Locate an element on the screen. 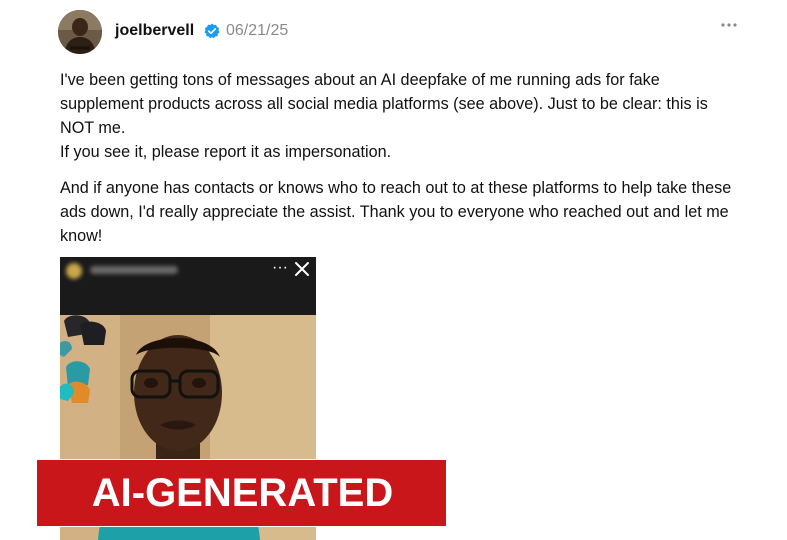 The image size is (787, 540). blurred-account-name is located at coordinates (134, 270).